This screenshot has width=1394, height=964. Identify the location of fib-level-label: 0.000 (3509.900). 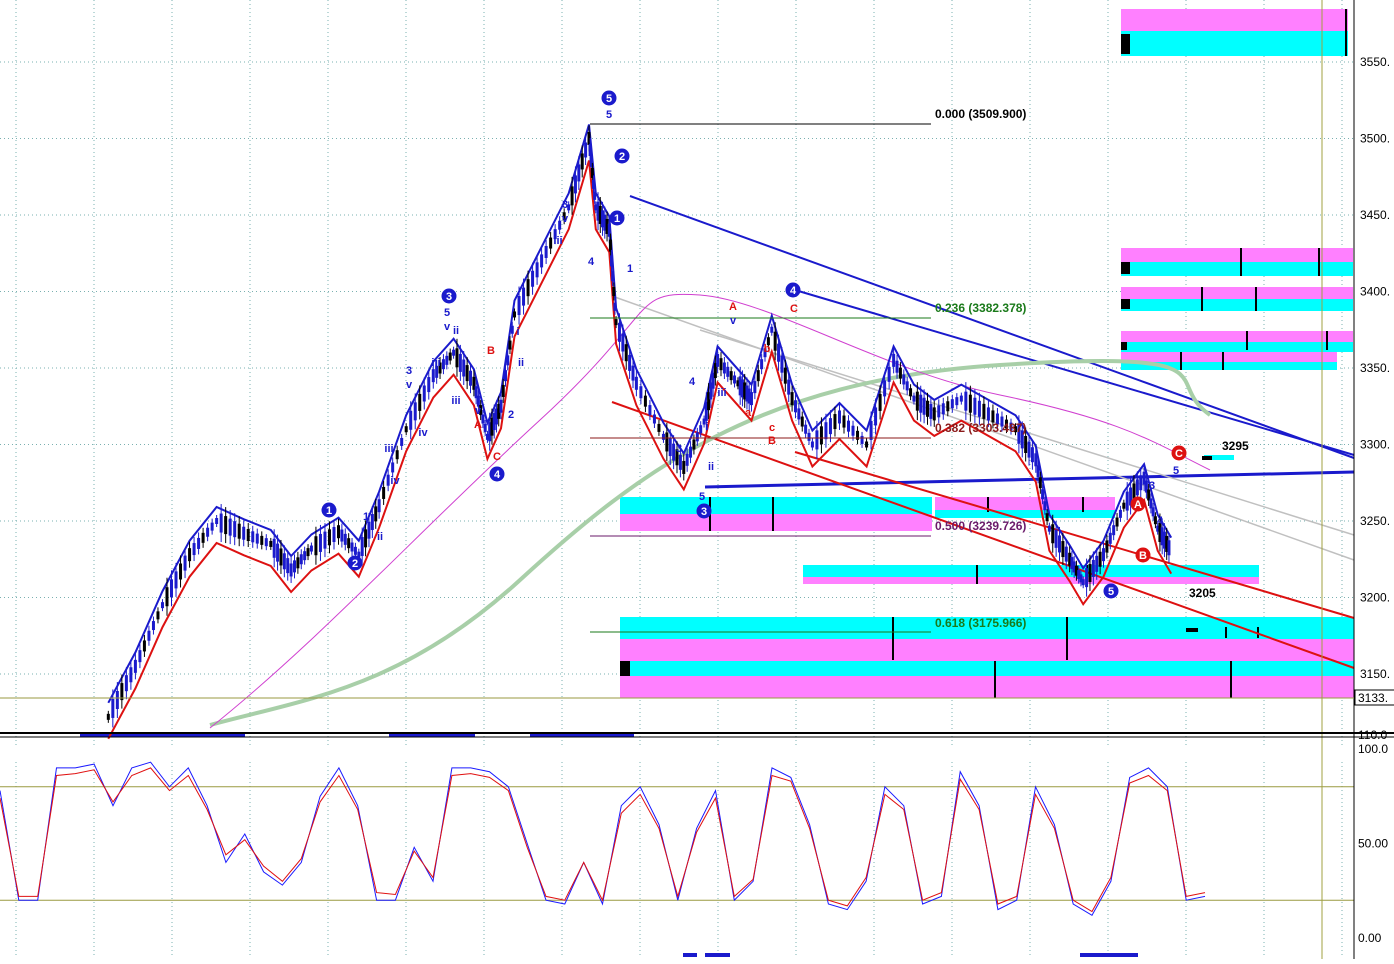
(980, 114).